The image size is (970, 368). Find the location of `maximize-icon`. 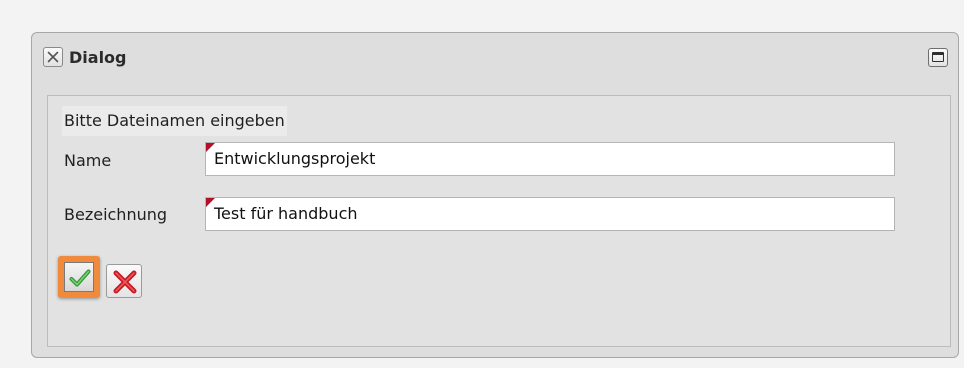

maximize-icon is located at coordinates (938, 57).